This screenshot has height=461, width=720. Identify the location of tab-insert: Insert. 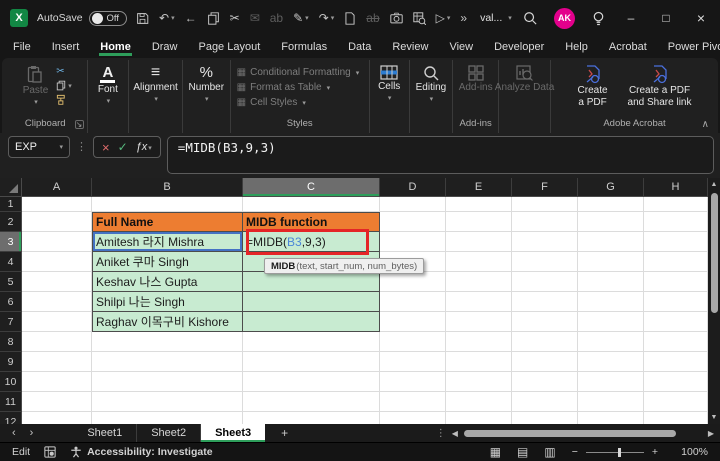
(66, 47).